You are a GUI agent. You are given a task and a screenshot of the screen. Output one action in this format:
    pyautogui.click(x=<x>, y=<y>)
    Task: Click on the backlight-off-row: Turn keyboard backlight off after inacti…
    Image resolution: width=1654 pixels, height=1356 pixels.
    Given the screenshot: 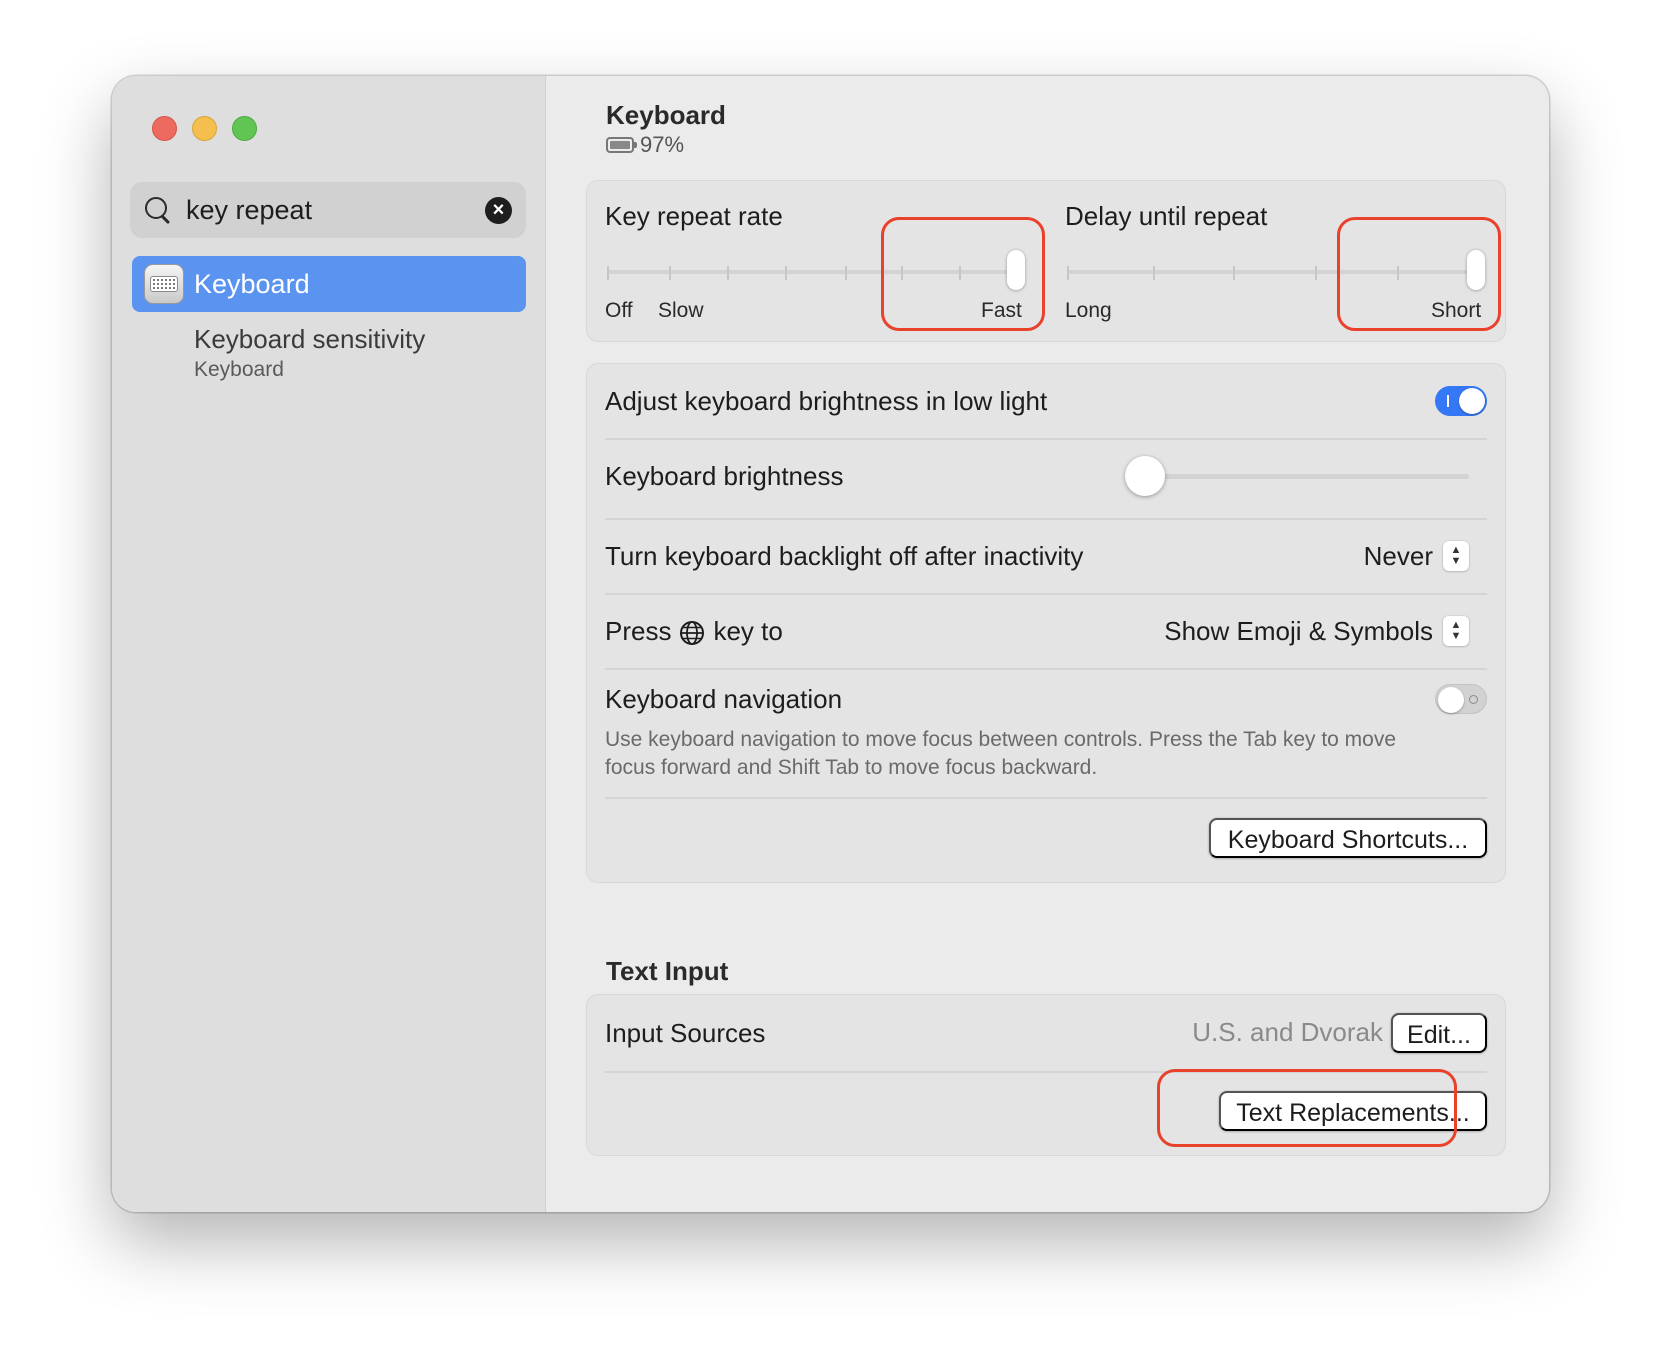 What is the action you would take?
    pyautogui.click(x=1046, y=556)
    